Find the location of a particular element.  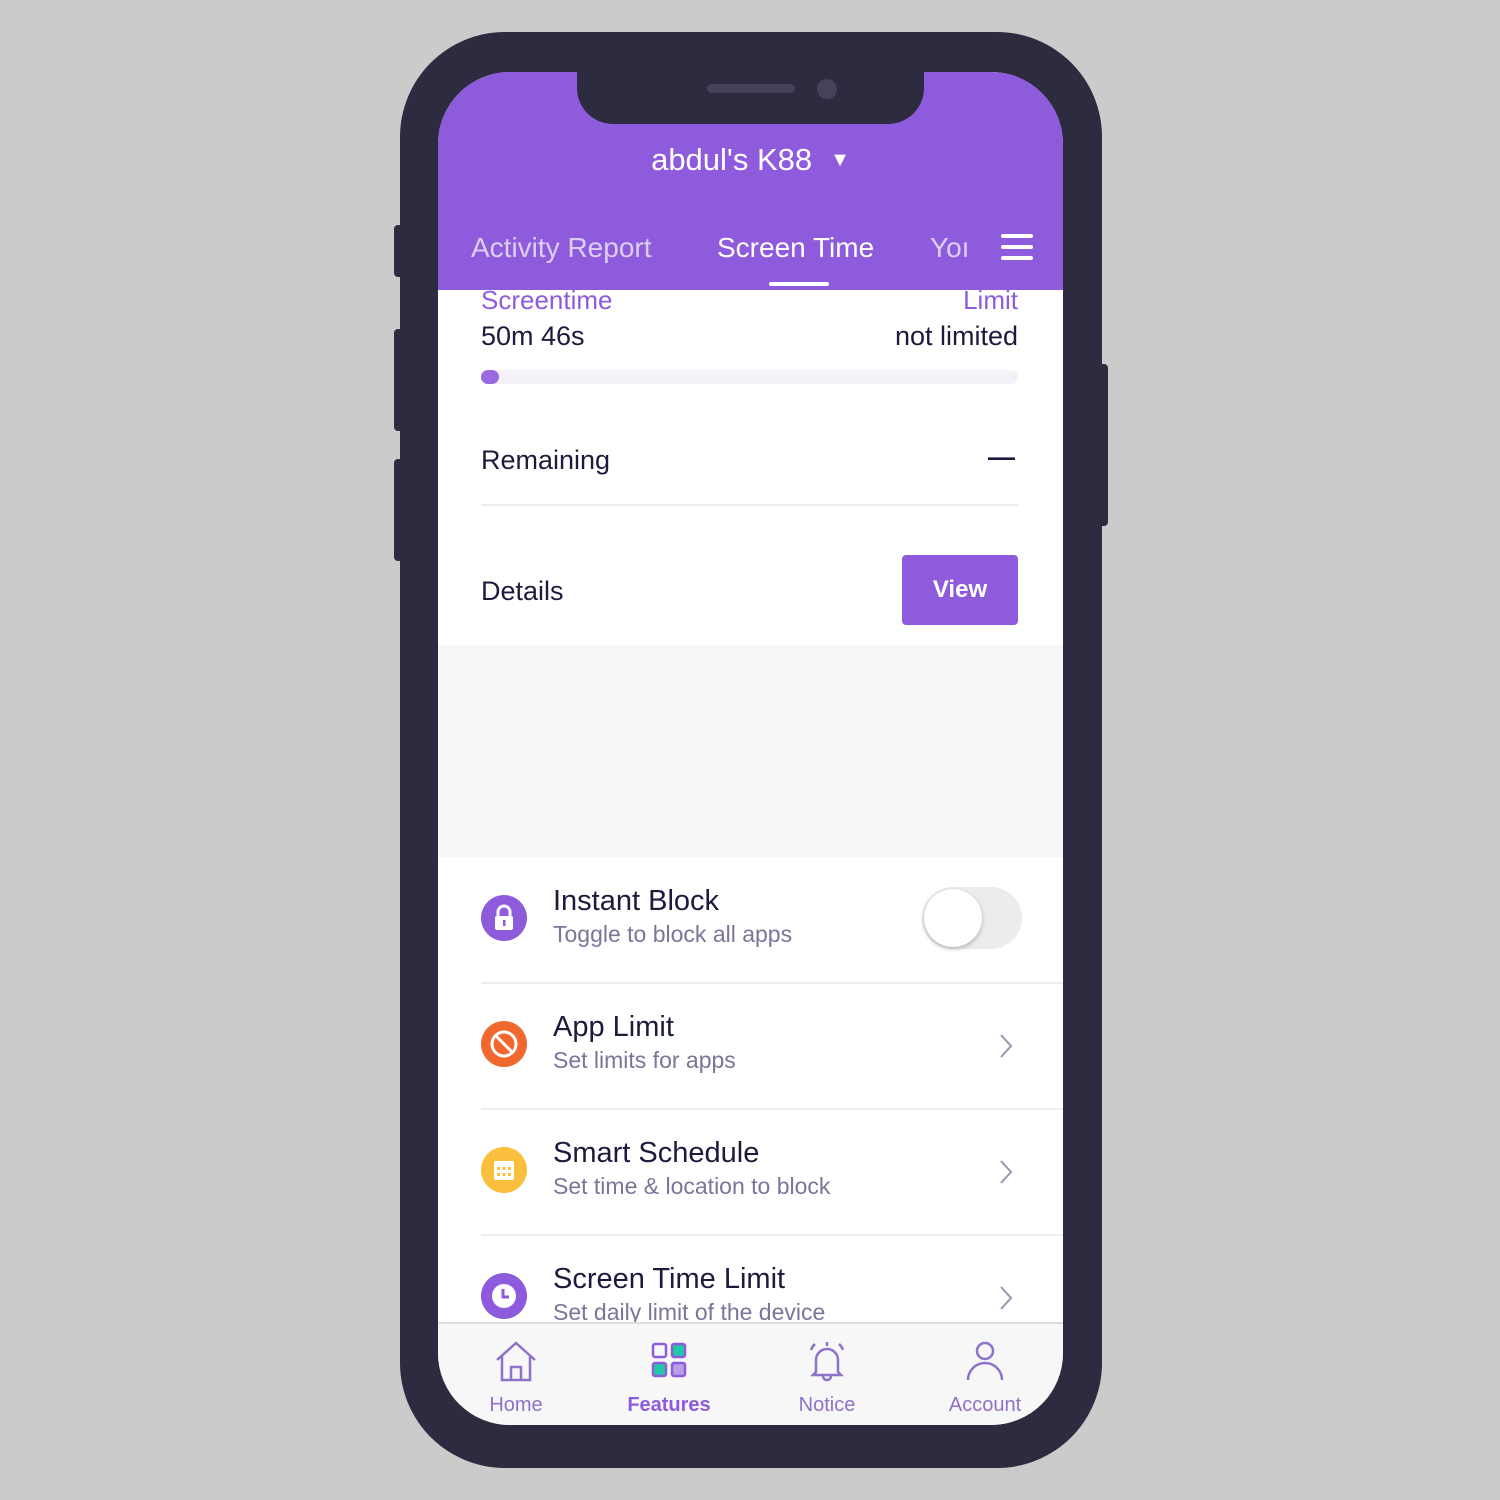

notch is located at coordinates (750, 98).